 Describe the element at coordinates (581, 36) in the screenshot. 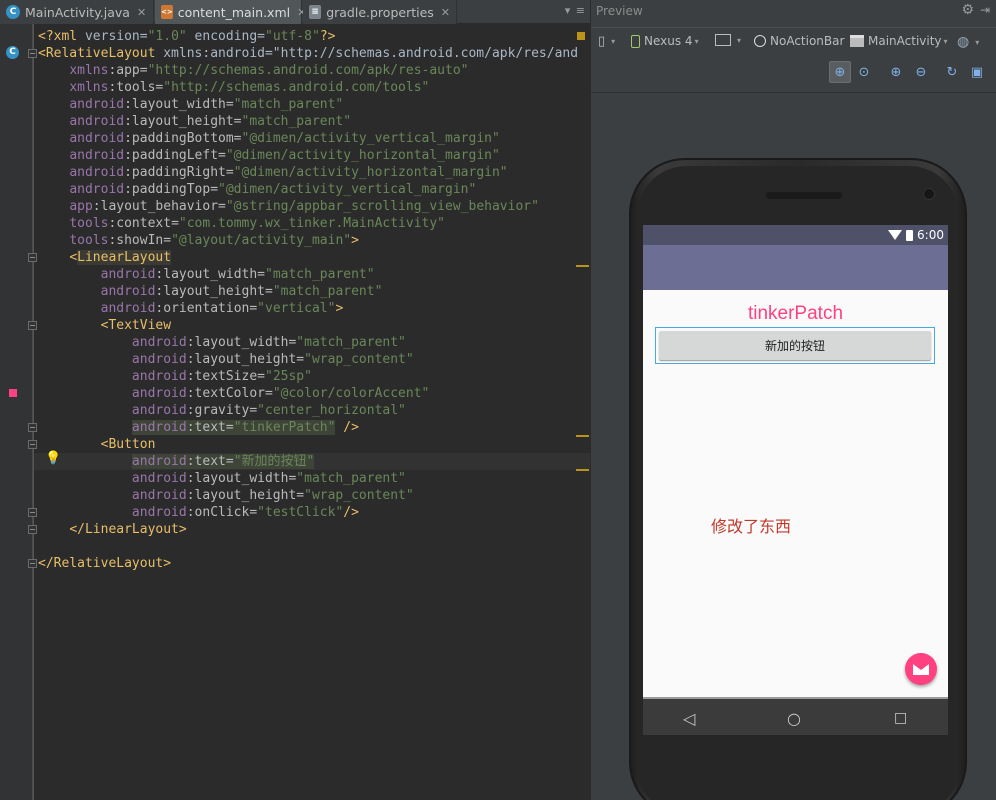

I see `warning-indicator-icon` at that location.